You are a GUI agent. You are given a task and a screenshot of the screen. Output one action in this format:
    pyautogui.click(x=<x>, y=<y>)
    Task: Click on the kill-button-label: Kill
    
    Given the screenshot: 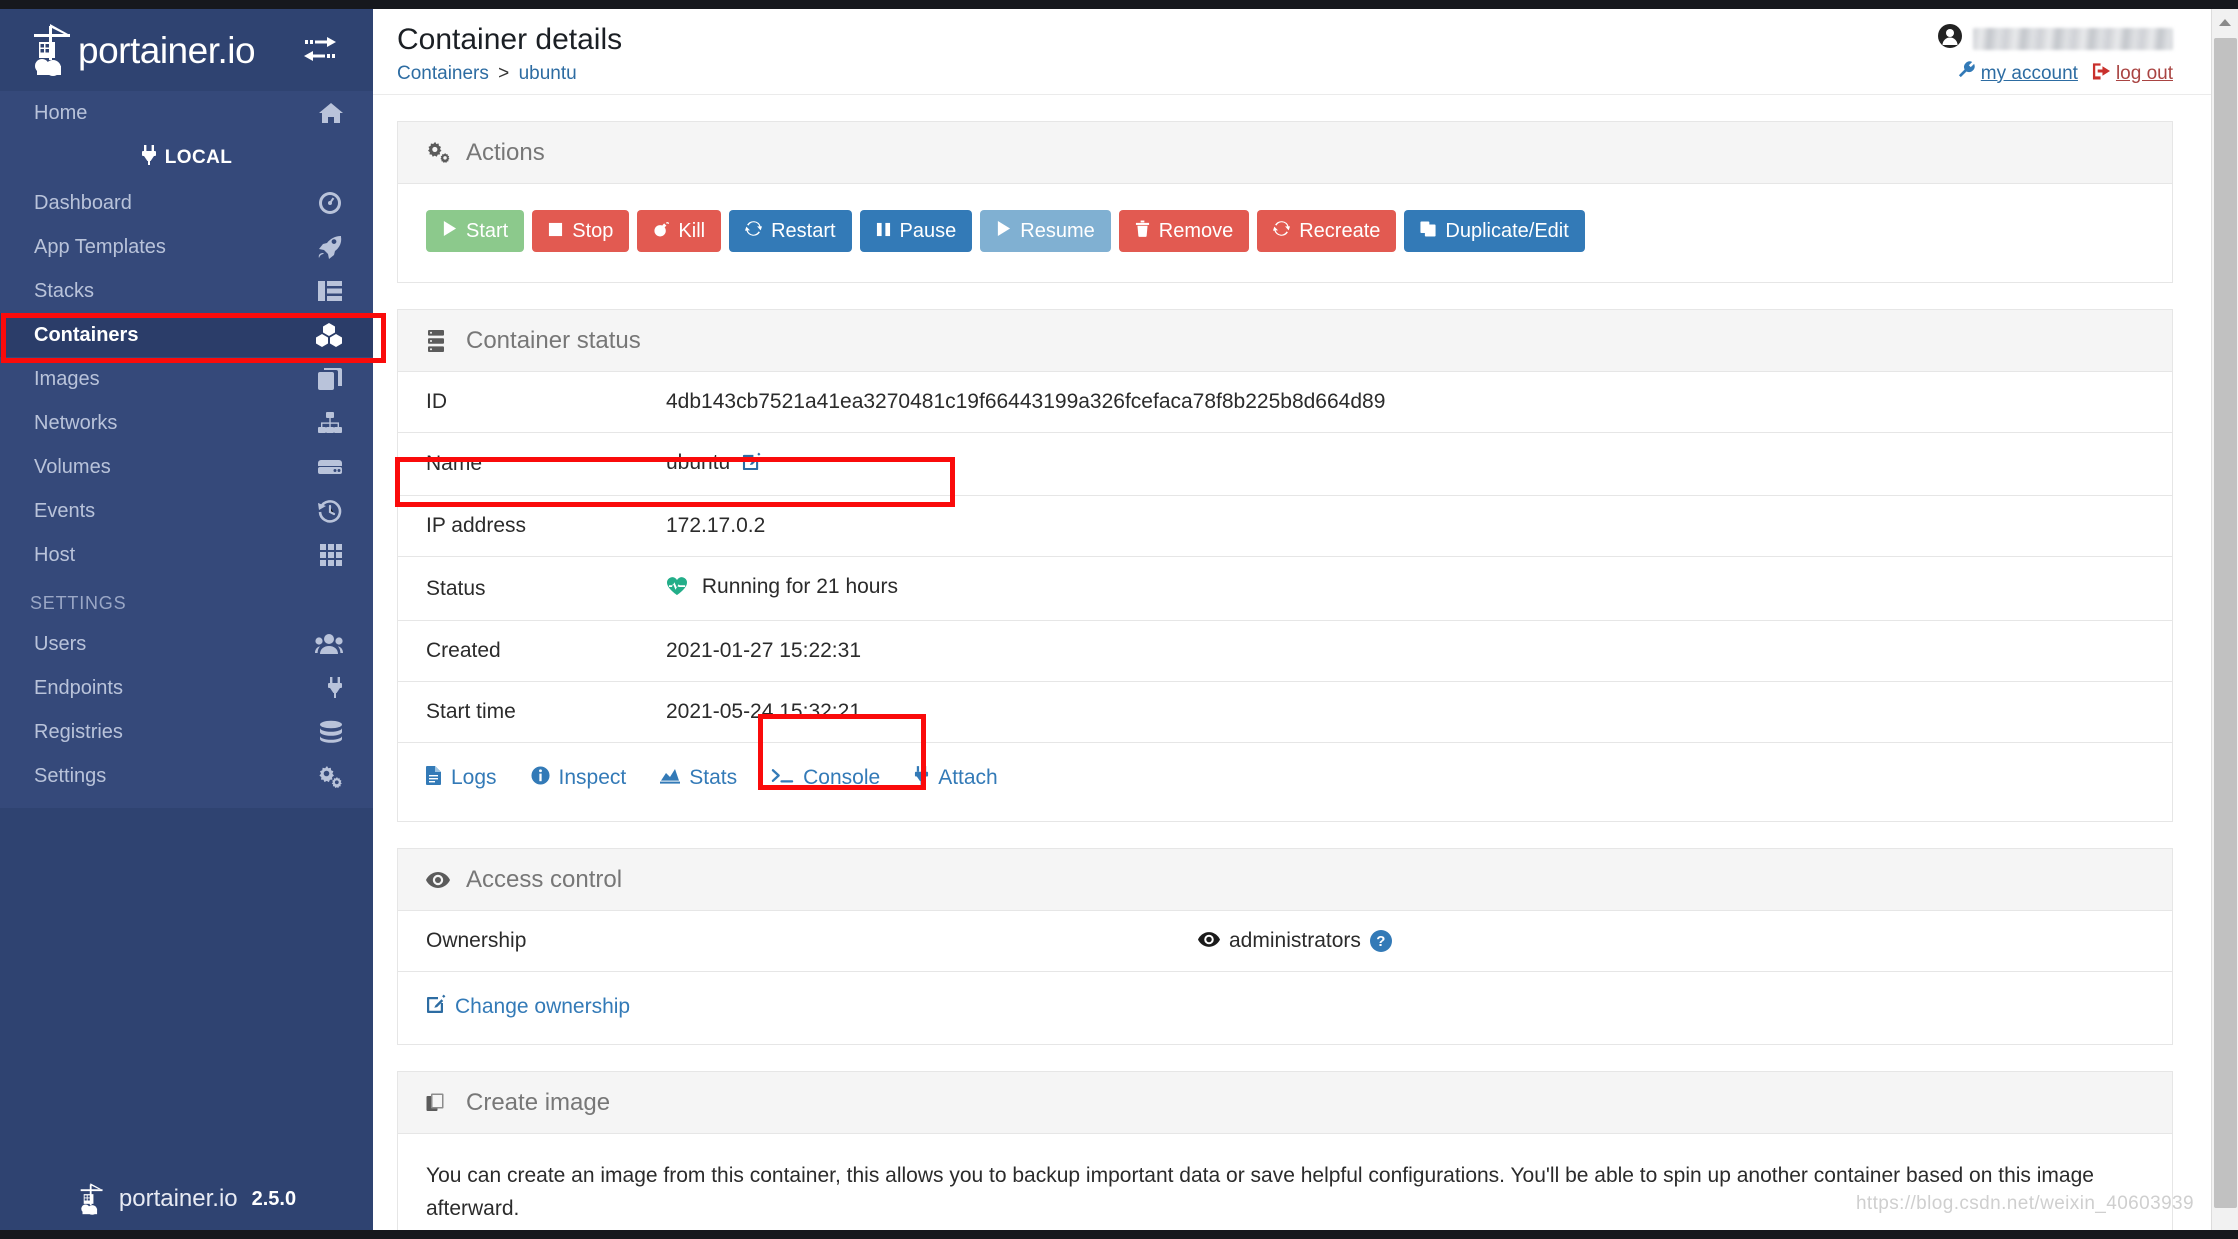 What is the action you would take?
    pyautogui.click(x=692, y=230)
    